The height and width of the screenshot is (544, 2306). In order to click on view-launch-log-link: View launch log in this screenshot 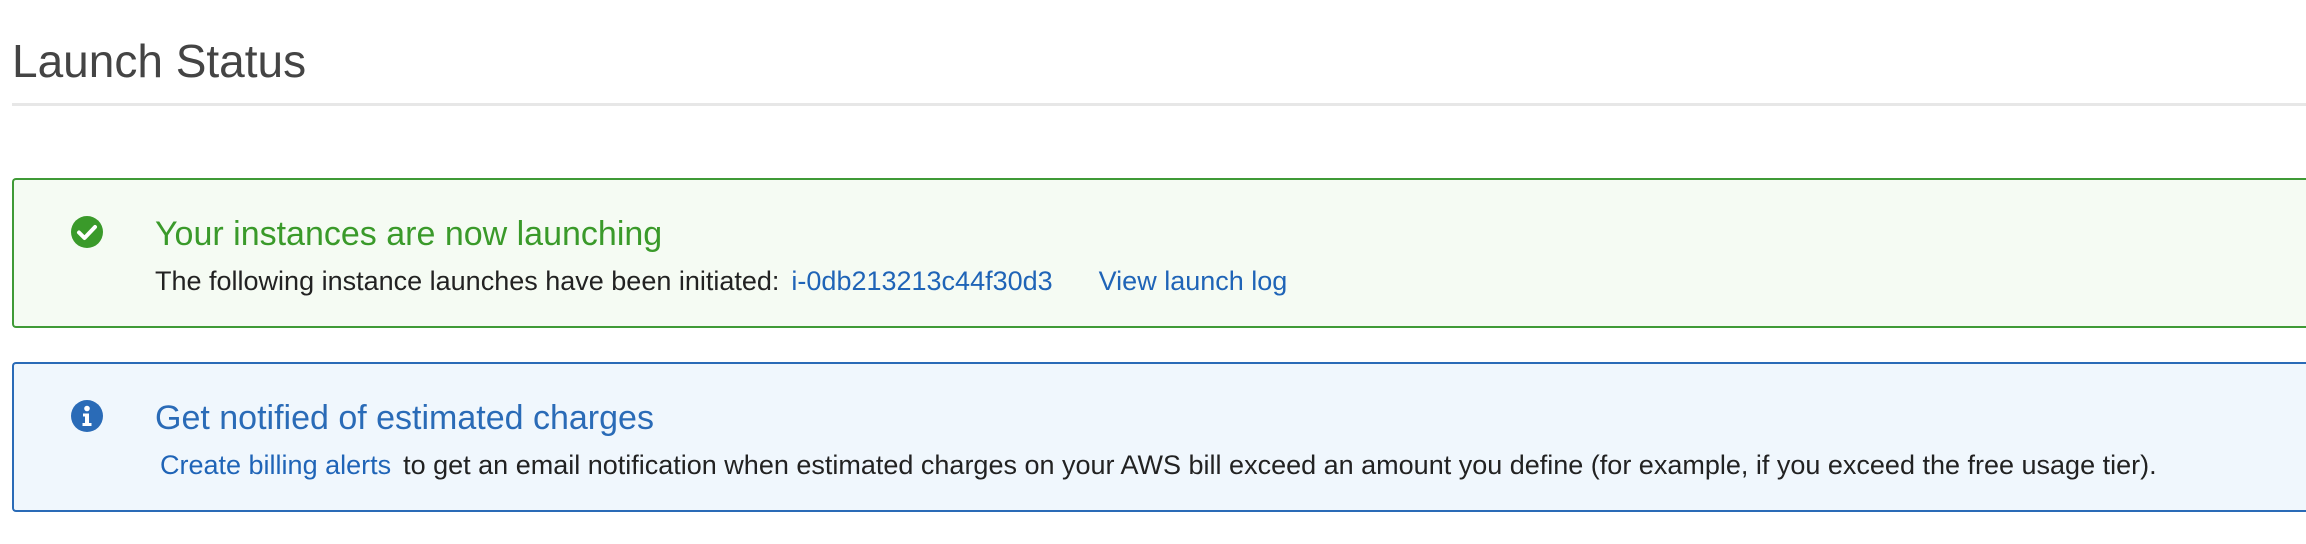, I will do `click(1193, 281)`.